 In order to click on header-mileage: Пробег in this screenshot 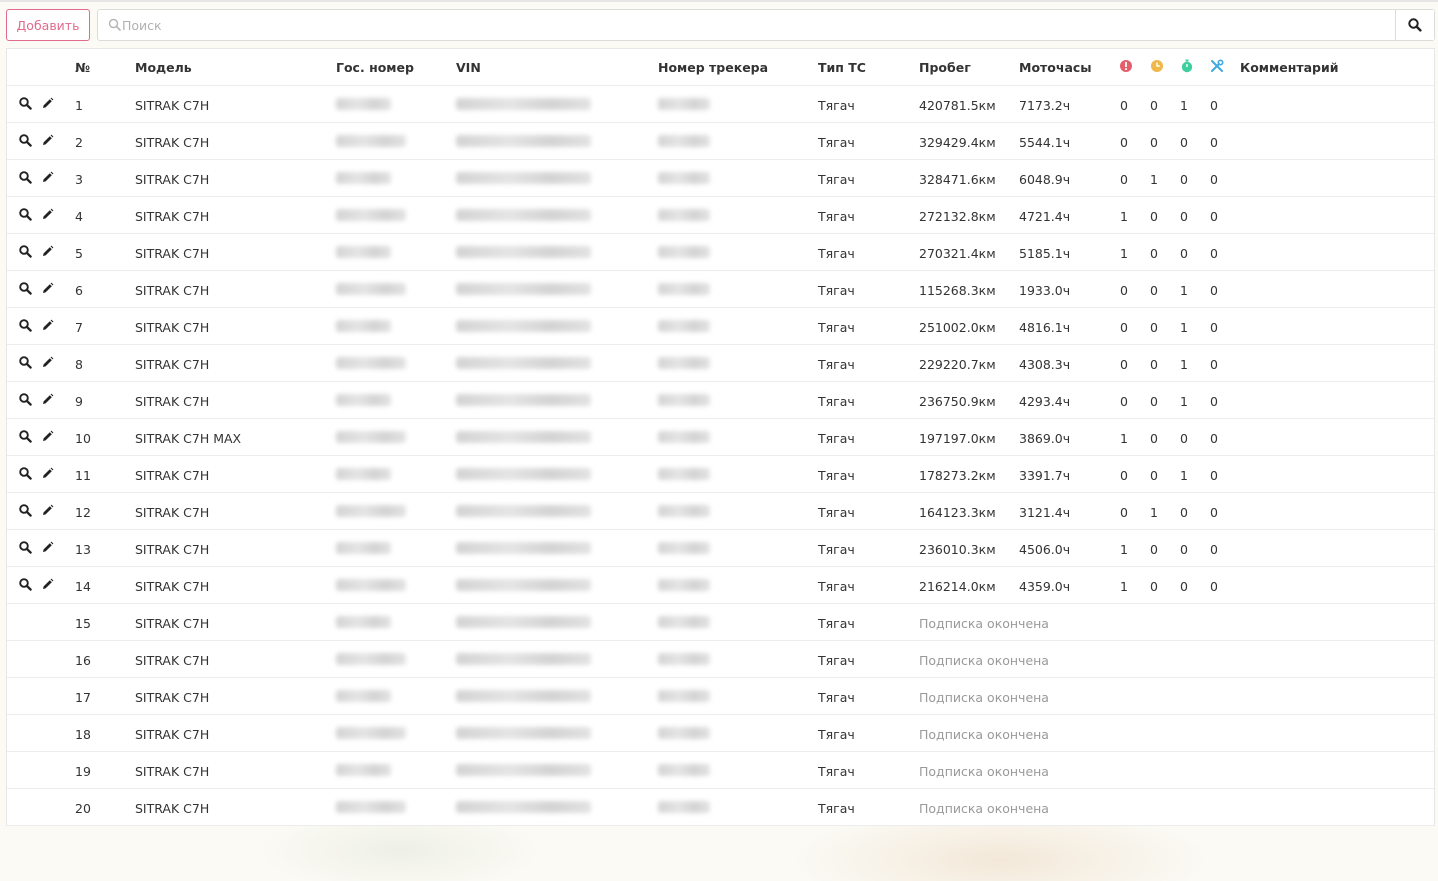, I will do `click(945, 67)`.